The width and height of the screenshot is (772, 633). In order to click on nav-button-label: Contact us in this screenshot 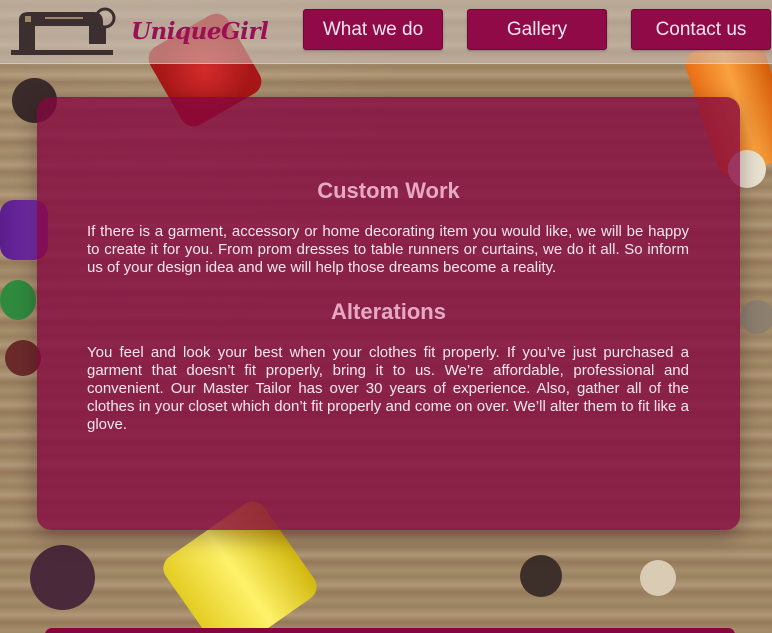, I will do `click(701, 29)`.